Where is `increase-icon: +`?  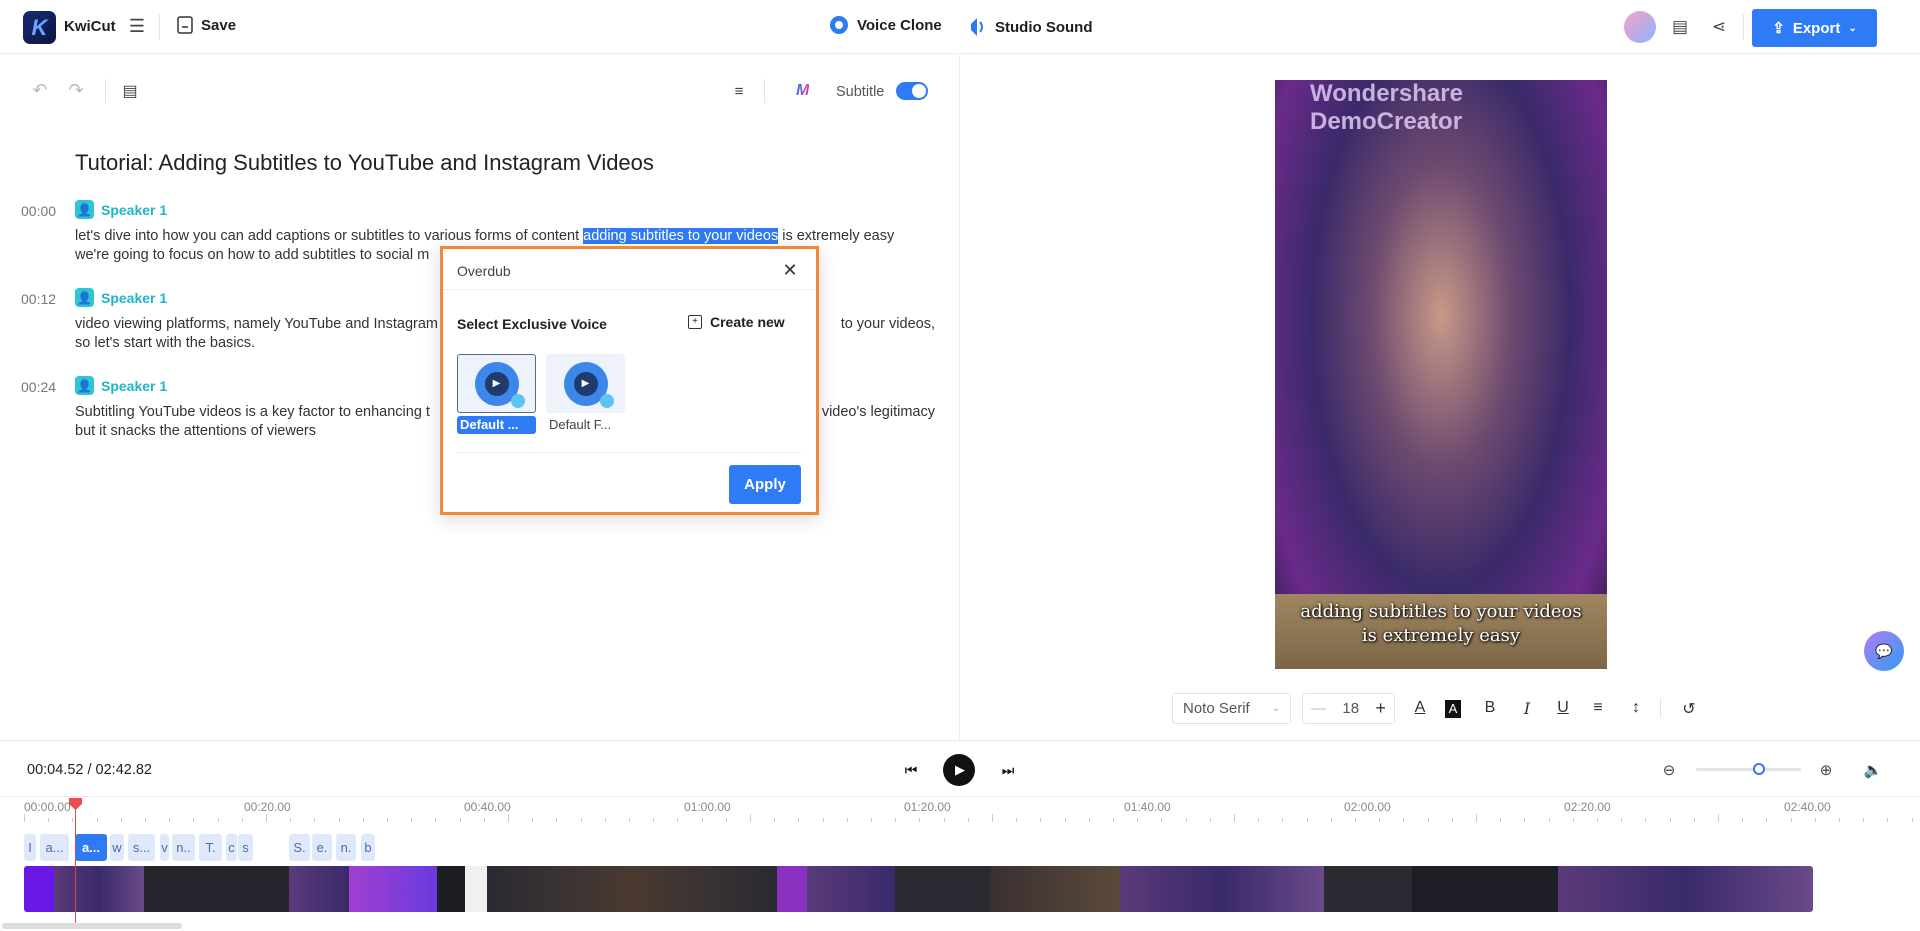
increase-icon: + is located at coordinates (1380, 708).